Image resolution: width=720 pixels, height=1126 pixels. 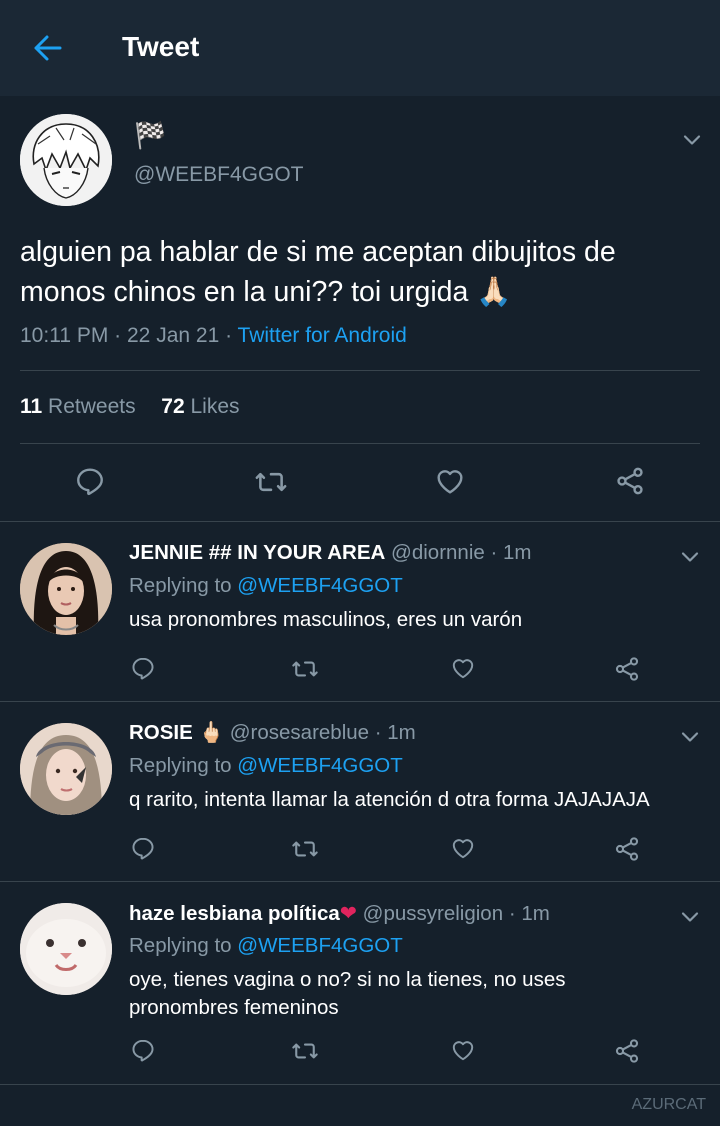 I want to click on author-name-emoji: 🏁, so click(x=150, y=135).